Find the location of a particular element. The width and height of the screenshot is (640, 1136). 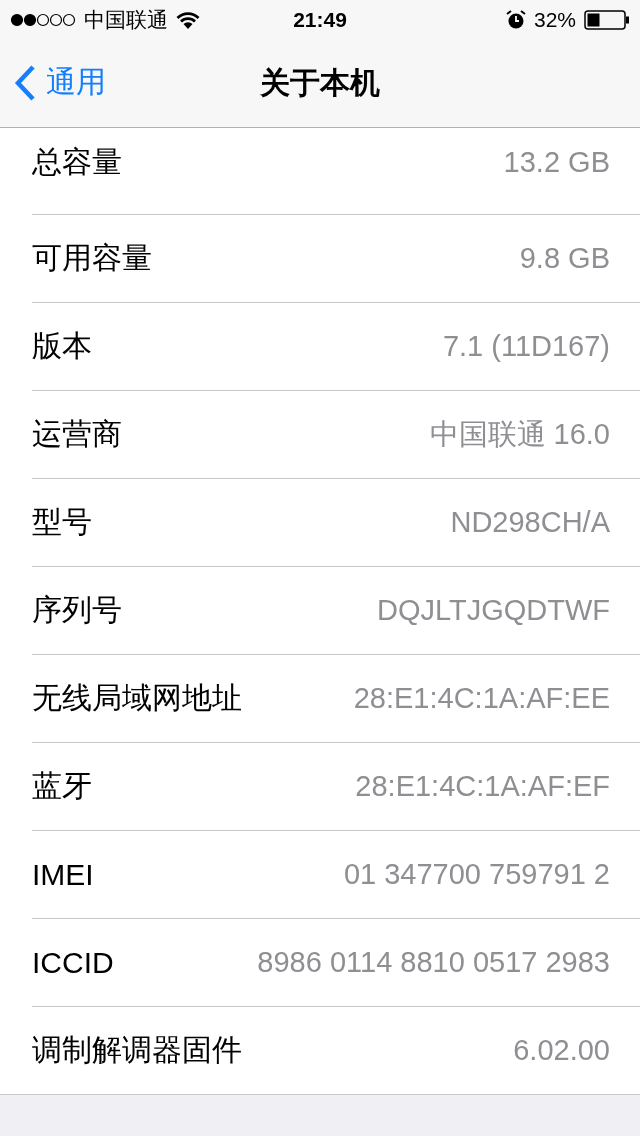

chevron-left-icon is located at coordinates (25, 82).